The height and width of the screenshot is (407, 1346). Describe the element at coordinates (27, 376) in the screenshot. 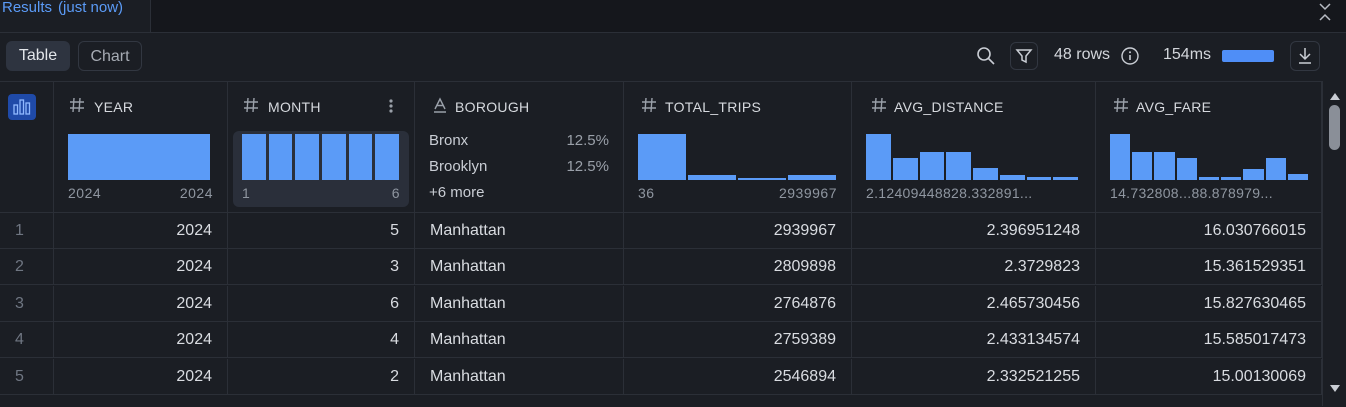

I see `row-index-cell: 5` at that location.